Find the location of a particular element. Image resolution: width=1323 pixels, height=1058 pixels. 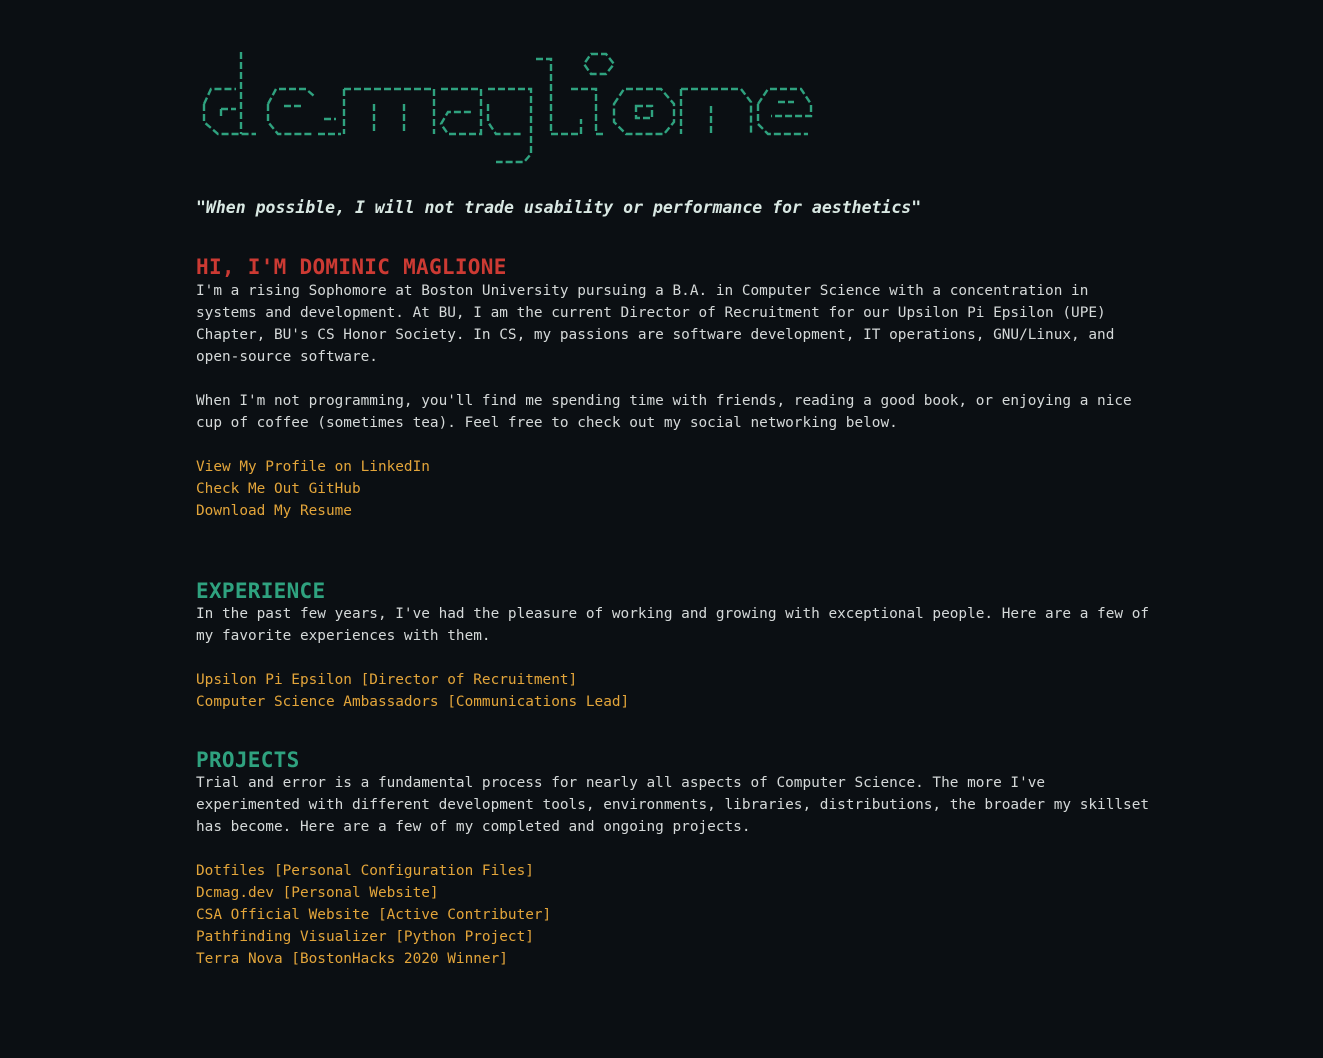

project-link-dotfiles: Dotfiles [Personal Configuration Files] is located at coordinates (373, 871).